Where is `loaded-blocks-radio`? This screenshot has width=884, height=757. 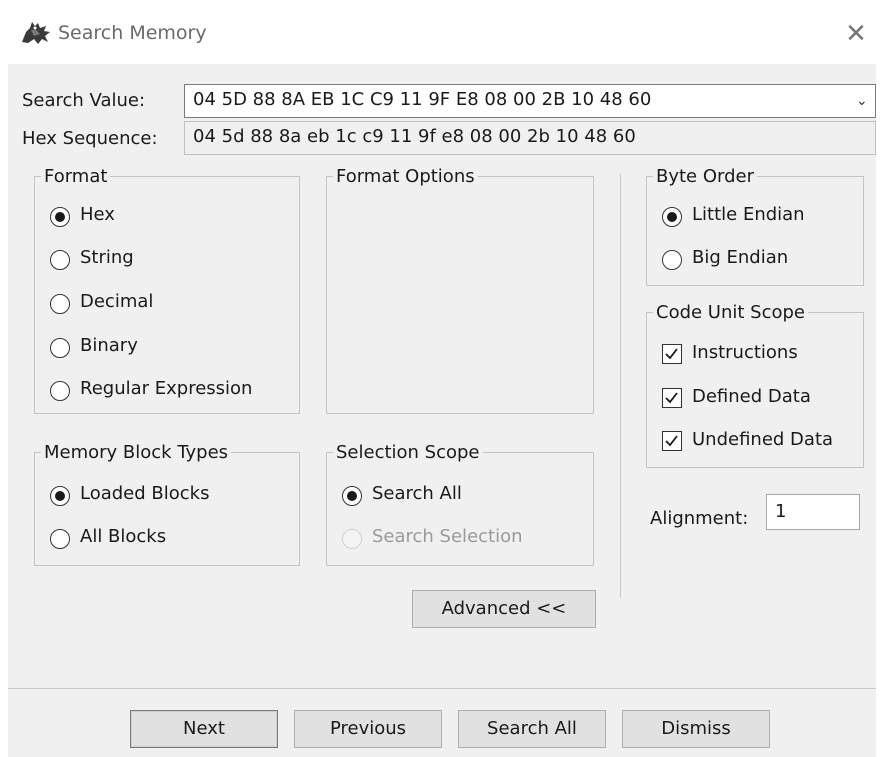
loaded-blocks-radio is located at coordinates (60, 496).